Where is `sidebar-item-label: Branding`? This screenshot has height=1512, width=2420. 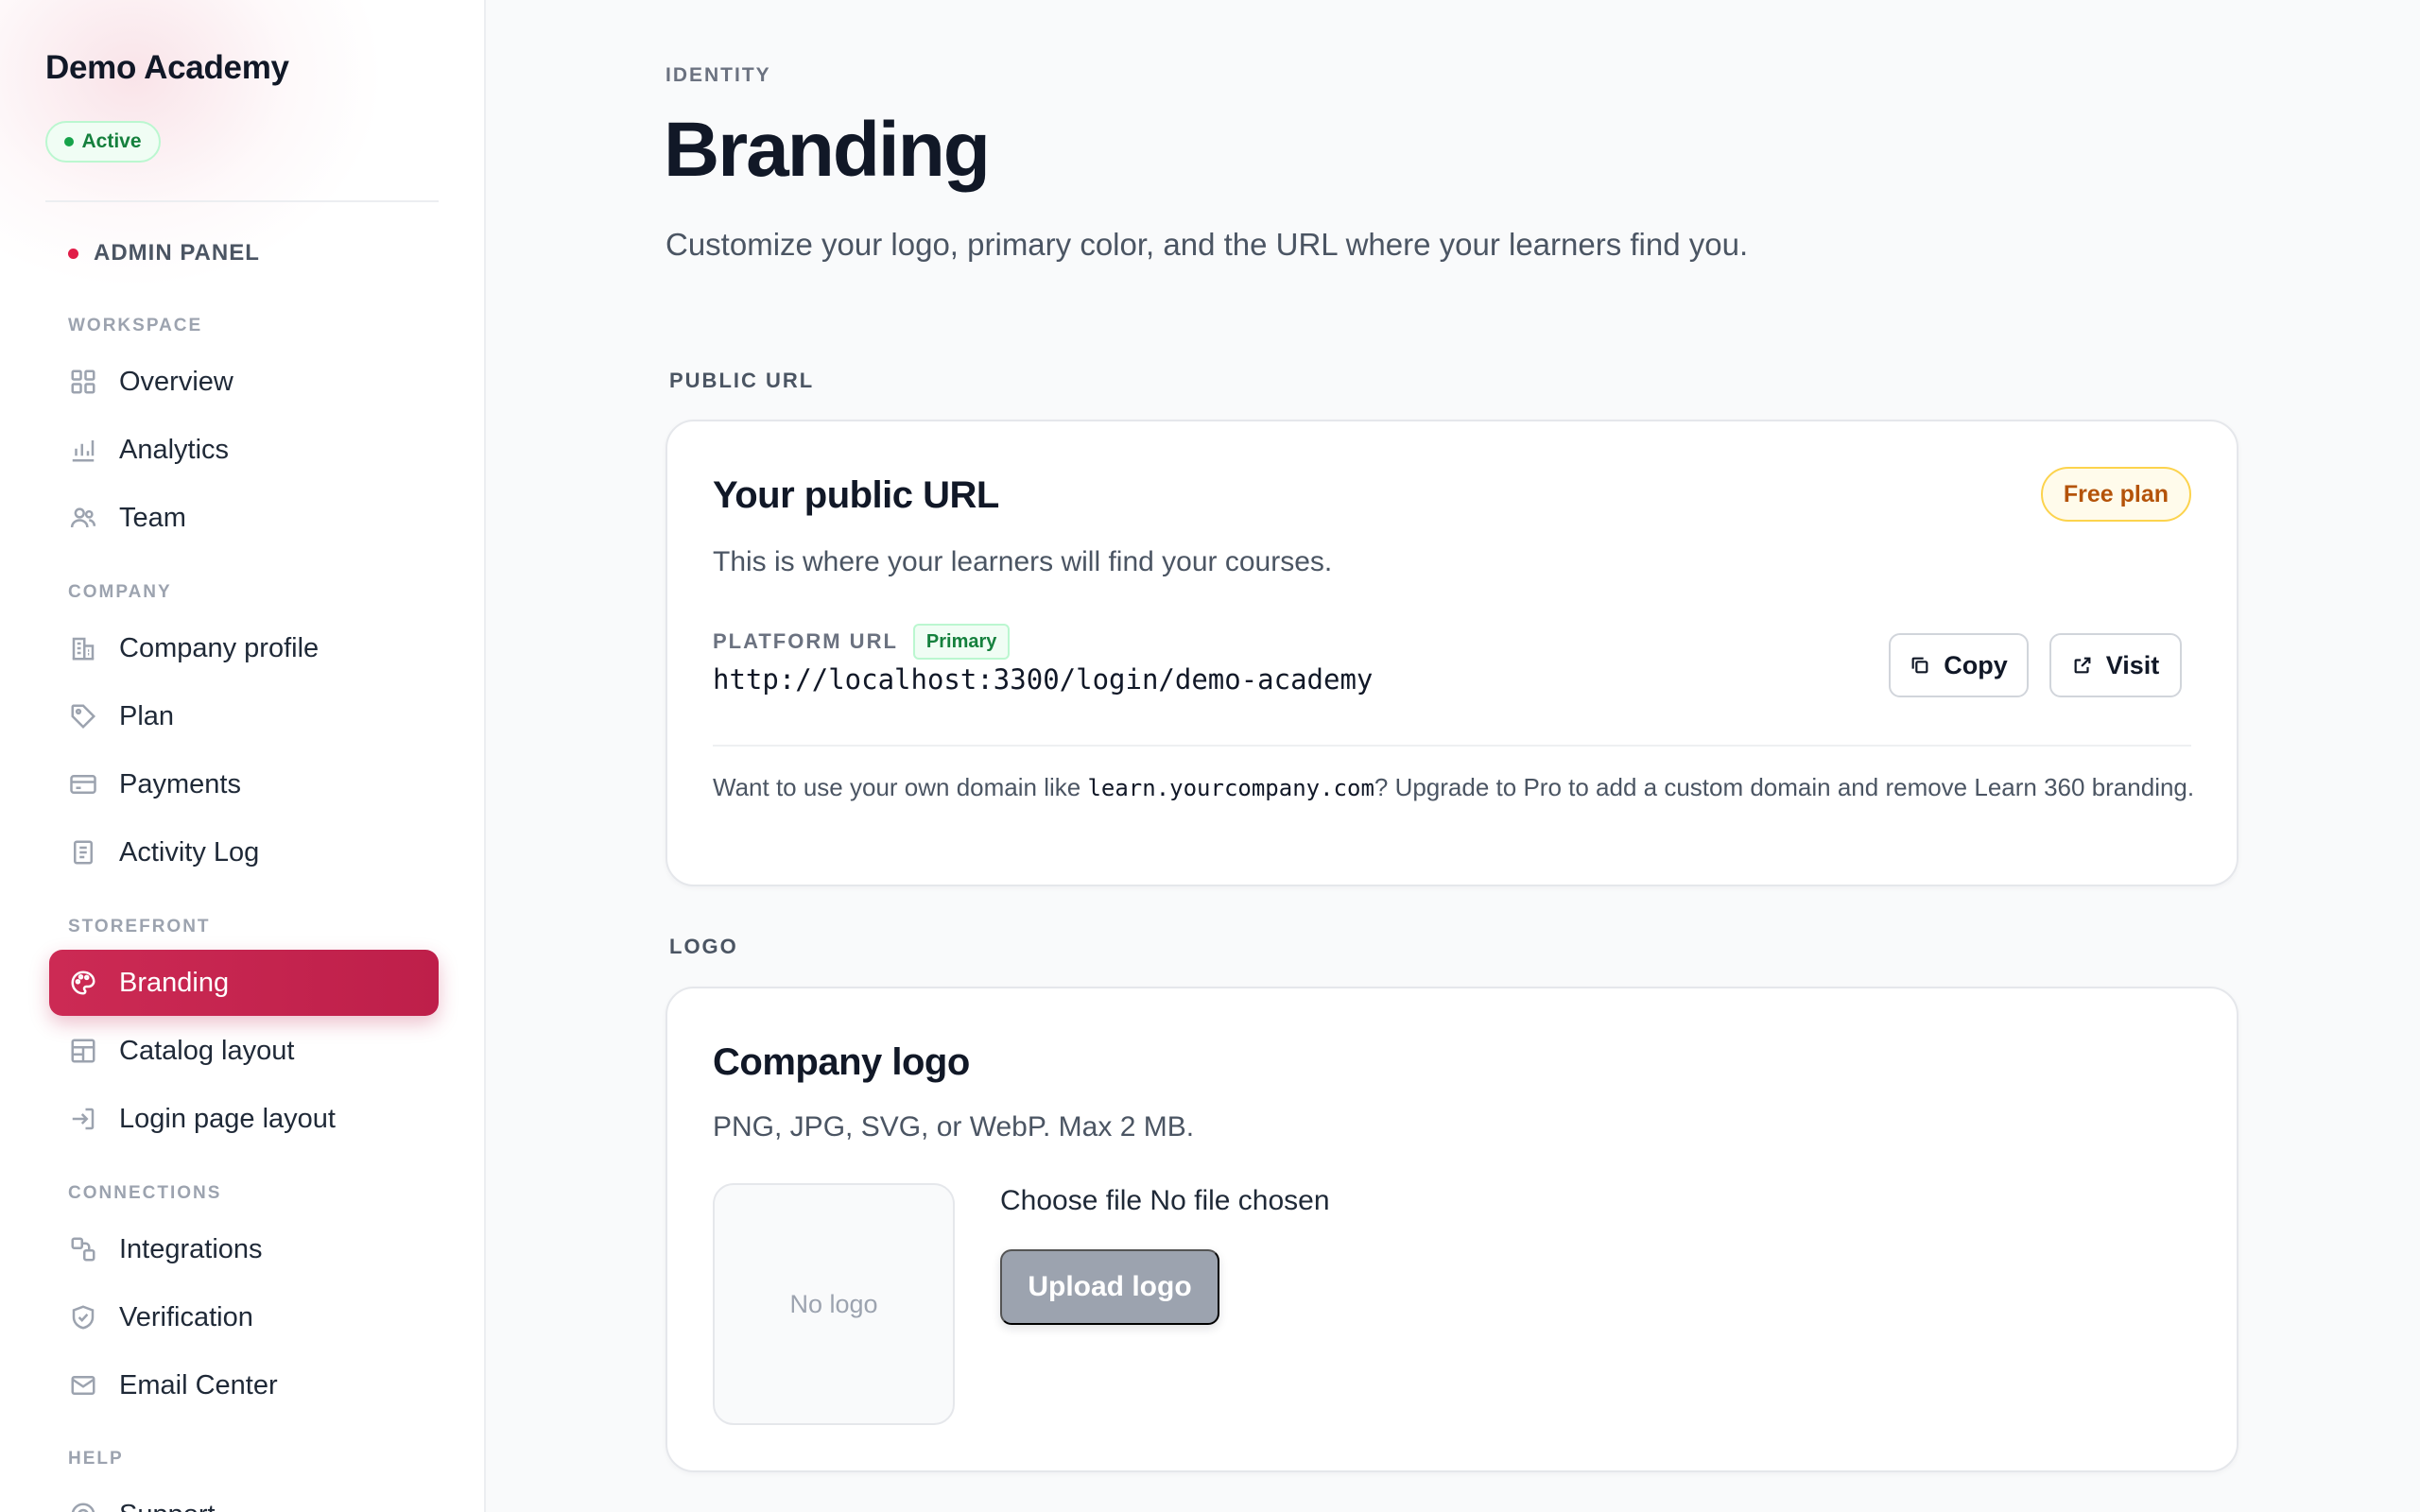
sidebar-item-label: Branding is located at coordinates (174, 982).